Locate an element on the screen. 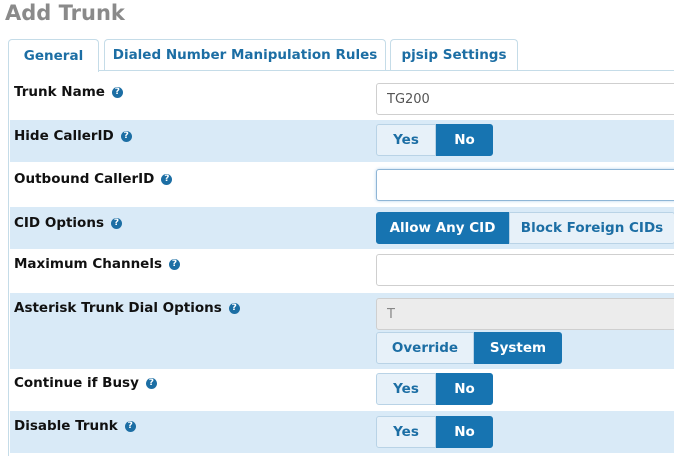 This screenshot has height=456, width=674. allow-any-cid-button: Allow Any CID is located at coordinates (442, 228).